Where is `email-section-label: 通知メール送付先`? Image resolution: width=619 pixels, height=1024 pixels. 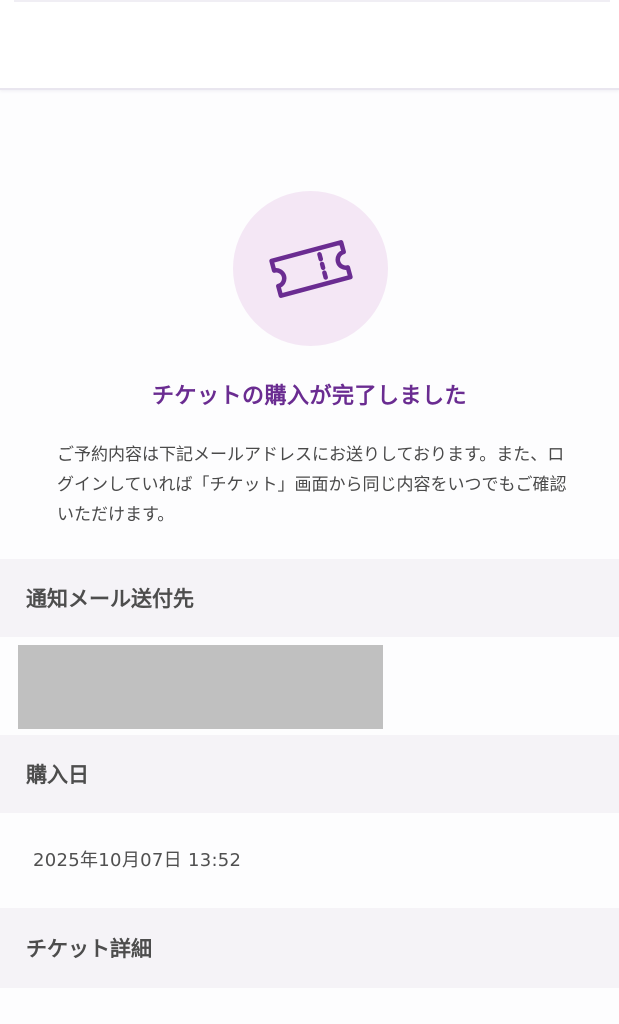 email-section-label: 通知メール送付先 is located at coordinates (110, 599).